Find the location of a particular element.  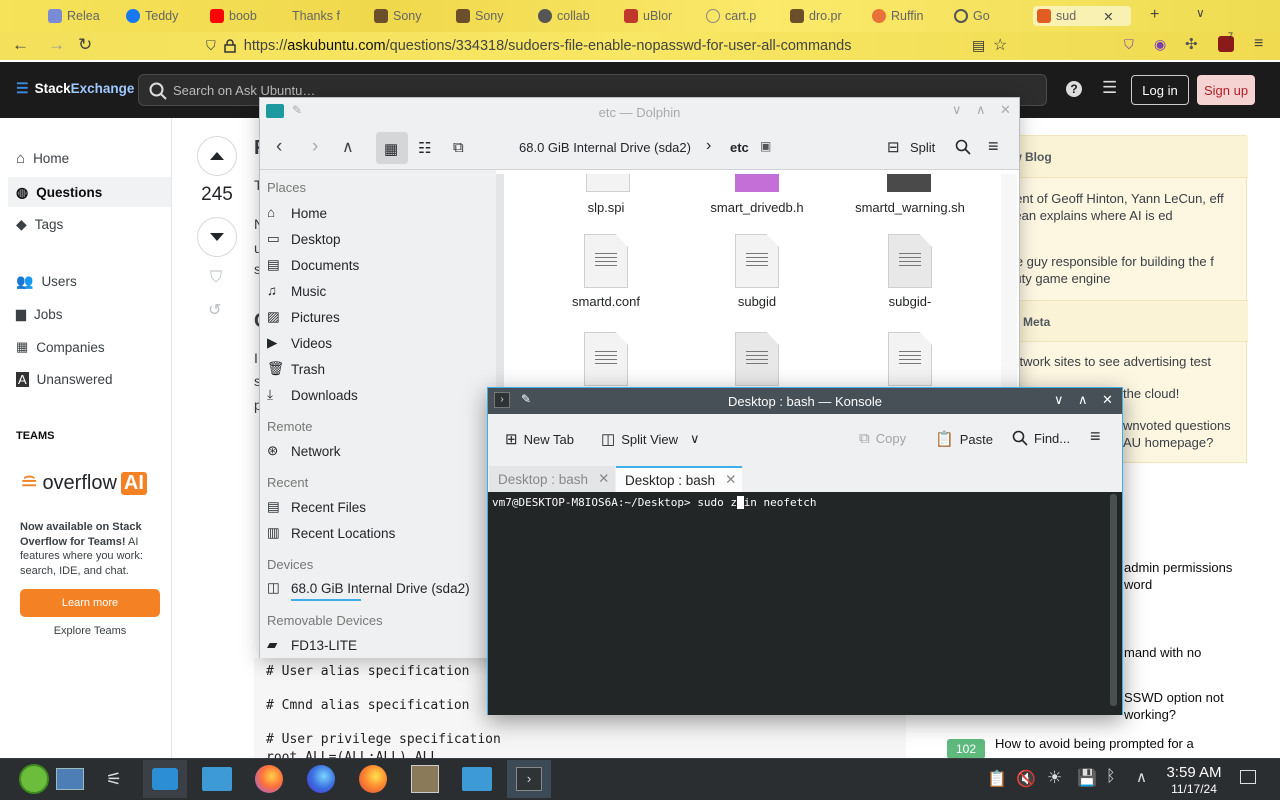

browser-tab: Ruffin is located at coordinates (907, 16).